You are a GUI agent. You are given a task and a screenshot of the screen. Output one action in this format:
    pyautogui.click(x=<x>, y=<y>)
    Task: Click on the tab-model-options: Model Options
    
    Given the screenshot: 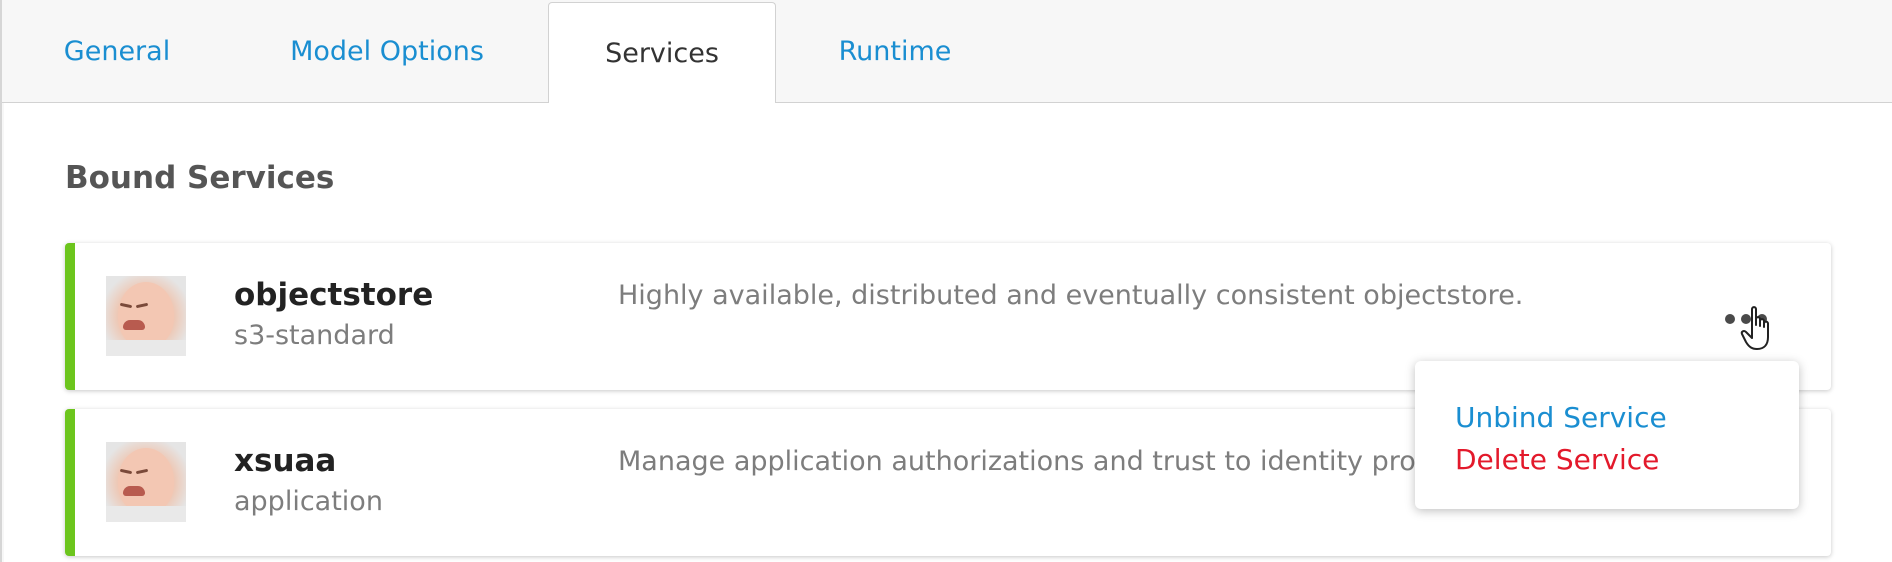 What is the action you would take?
    pyautogui.click(x=387, y=51)
    